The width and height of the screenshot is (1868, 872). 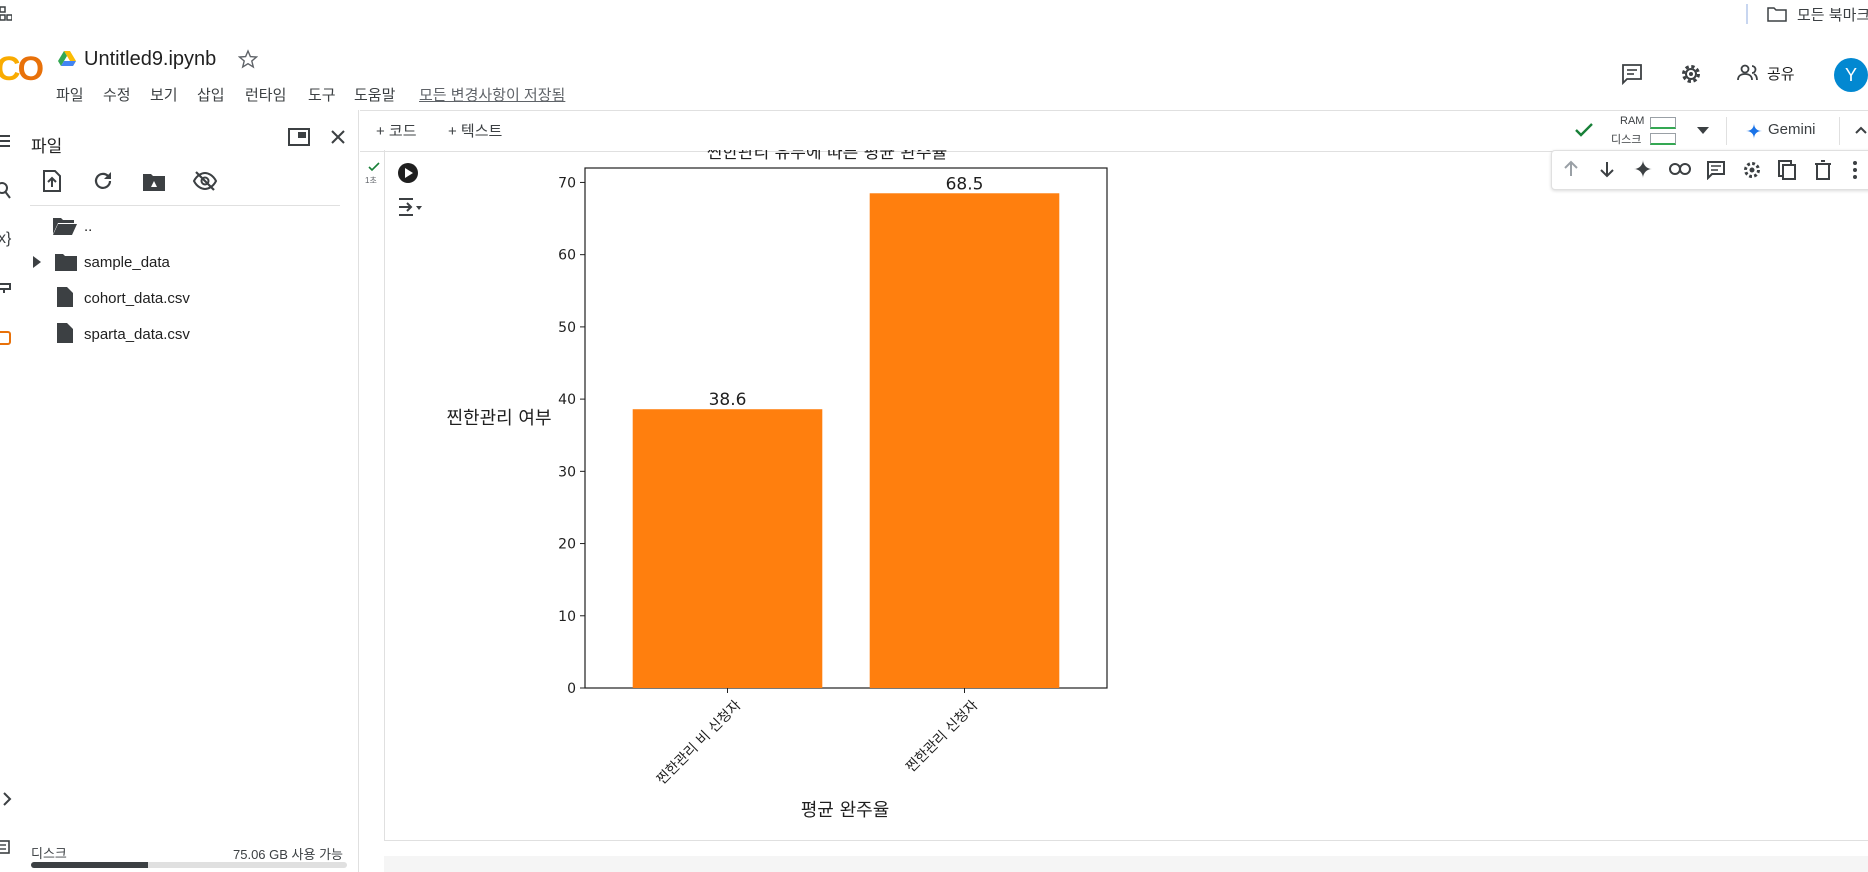 I want to click on y-tick-label: 30, so click(x=567, y=472).